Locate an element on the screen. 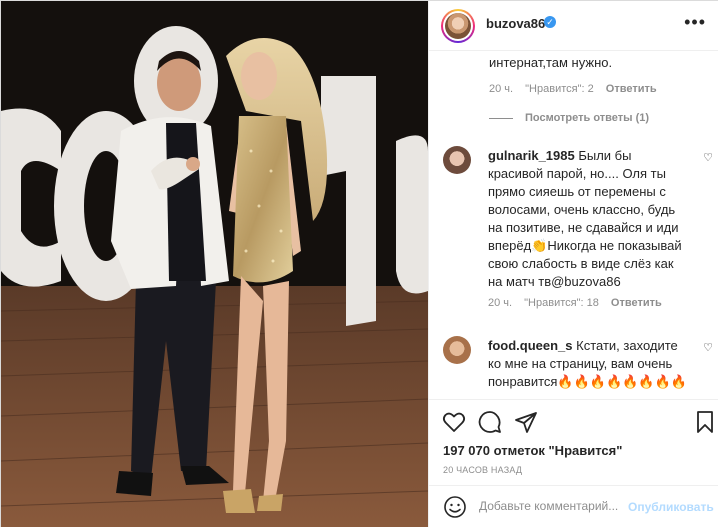  like-heart-icon is located at coordinates (454, 422).